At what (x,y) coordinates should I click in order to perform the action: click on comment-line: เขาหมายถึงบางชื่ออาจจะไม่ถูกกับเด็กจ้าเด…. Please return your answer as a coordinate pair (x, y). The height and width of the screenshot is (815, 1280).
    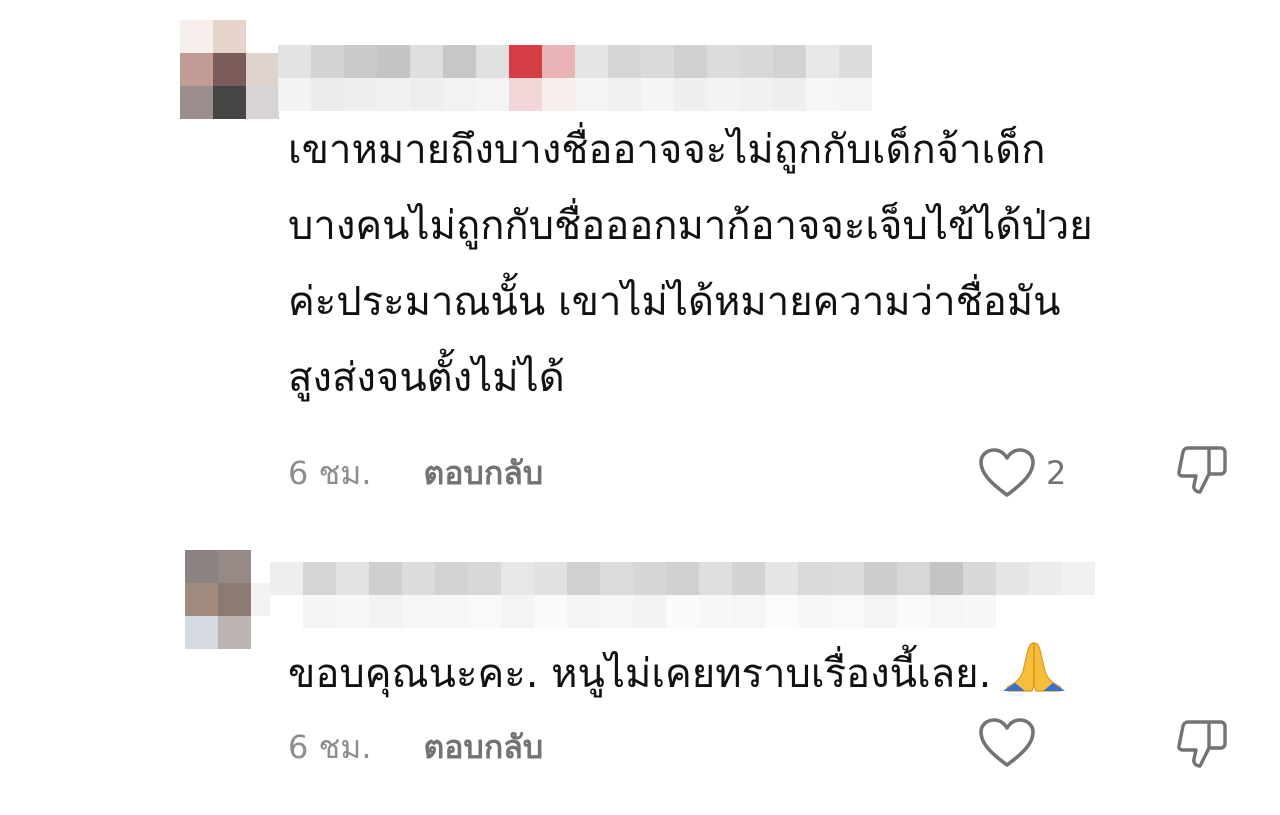
    Looking at the image, I should click on (667, 150).